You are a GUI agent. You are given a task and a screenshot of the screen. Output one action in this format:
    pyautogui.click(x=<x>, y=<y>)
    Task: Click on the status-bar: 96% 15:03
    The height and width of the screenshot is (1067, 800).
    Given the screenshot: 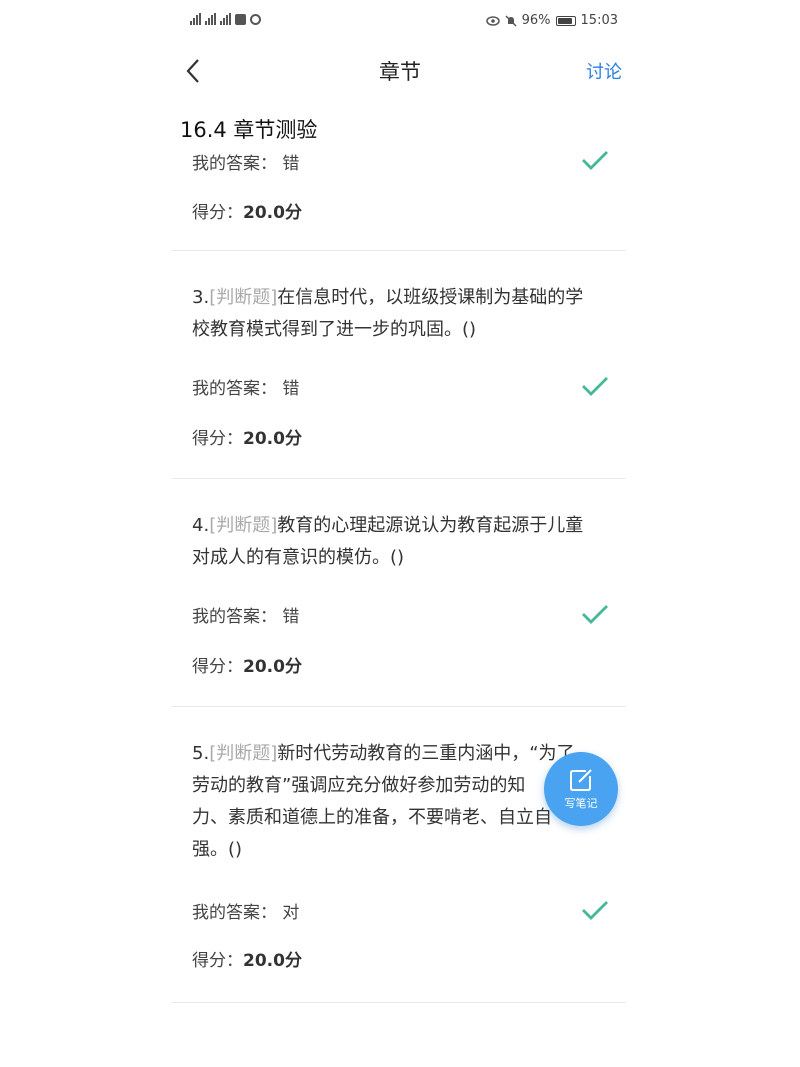 What is the action you would take?
    pyautogui.click(x=400, y=23)
    